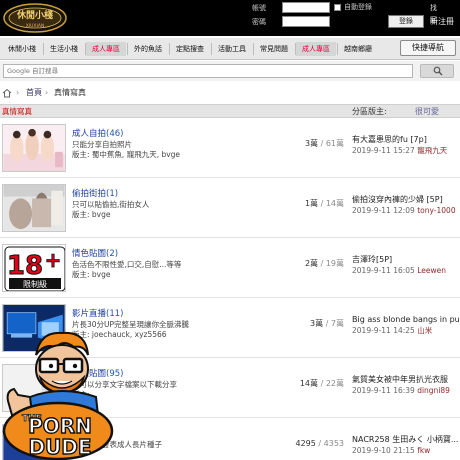 The image size is (460, 460). What do you see at coordinates (337, 7) in the screenshot?
I see `remember-checkbox` at bounding box center [337, 7].